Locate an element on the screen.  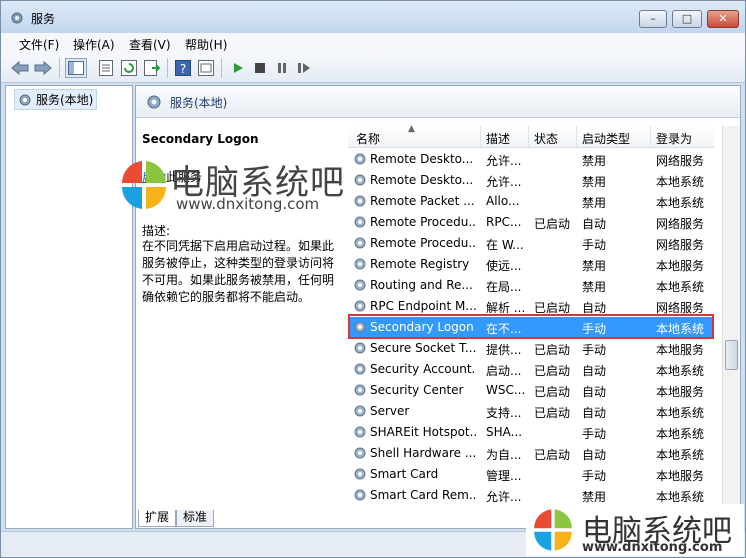
cell-logon: 本地服务 is located at coordinates (680, 476).